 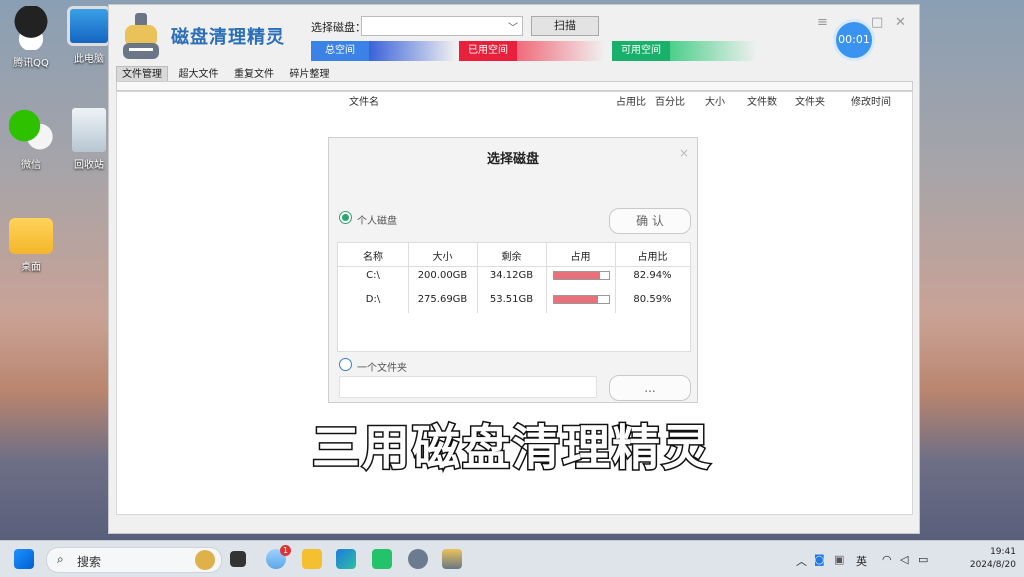 I want to click on table-header-name: 名称, so click(x=373, y=257).